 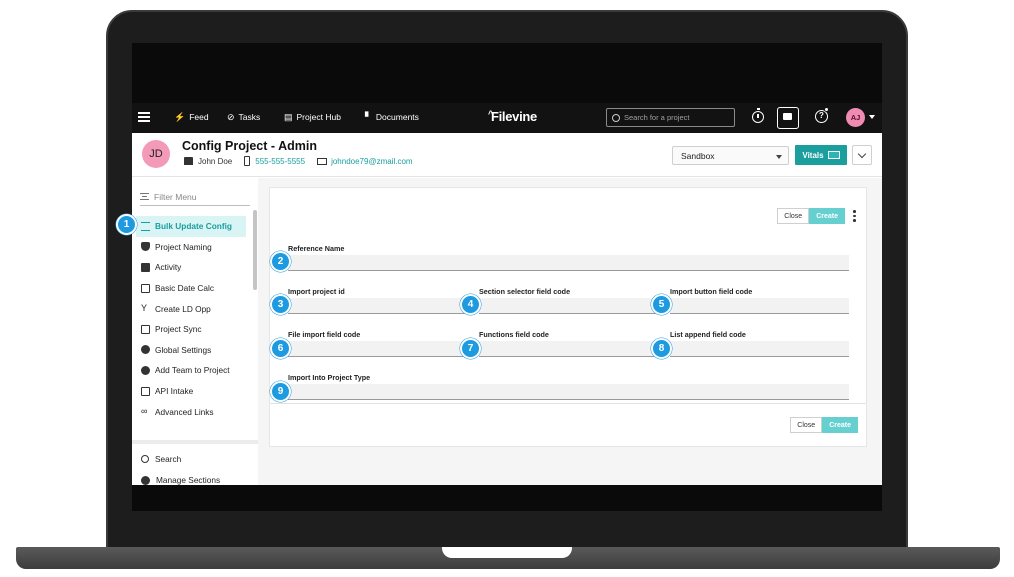 What do you see at coordinates (243, 117) in the screenshot?
I see `nav-tasks: ⊘ Tasks` at bounding box center [243, 117].